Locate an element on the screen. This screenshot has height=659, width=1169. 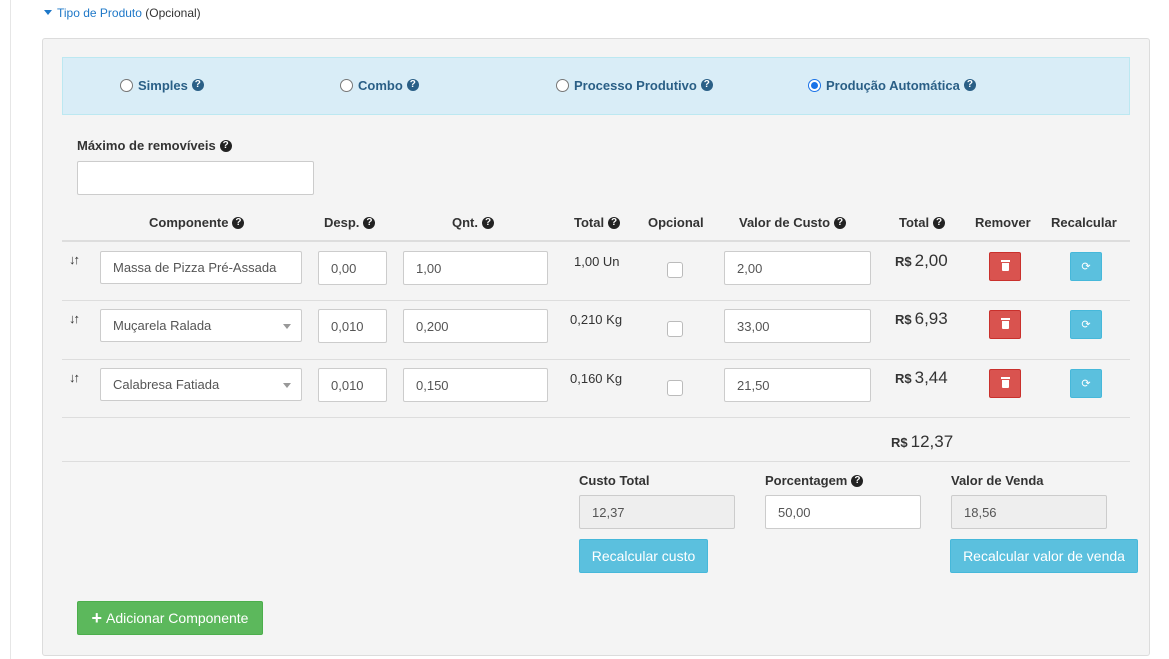
th-total: Total? is located at coordinates (597, 222).